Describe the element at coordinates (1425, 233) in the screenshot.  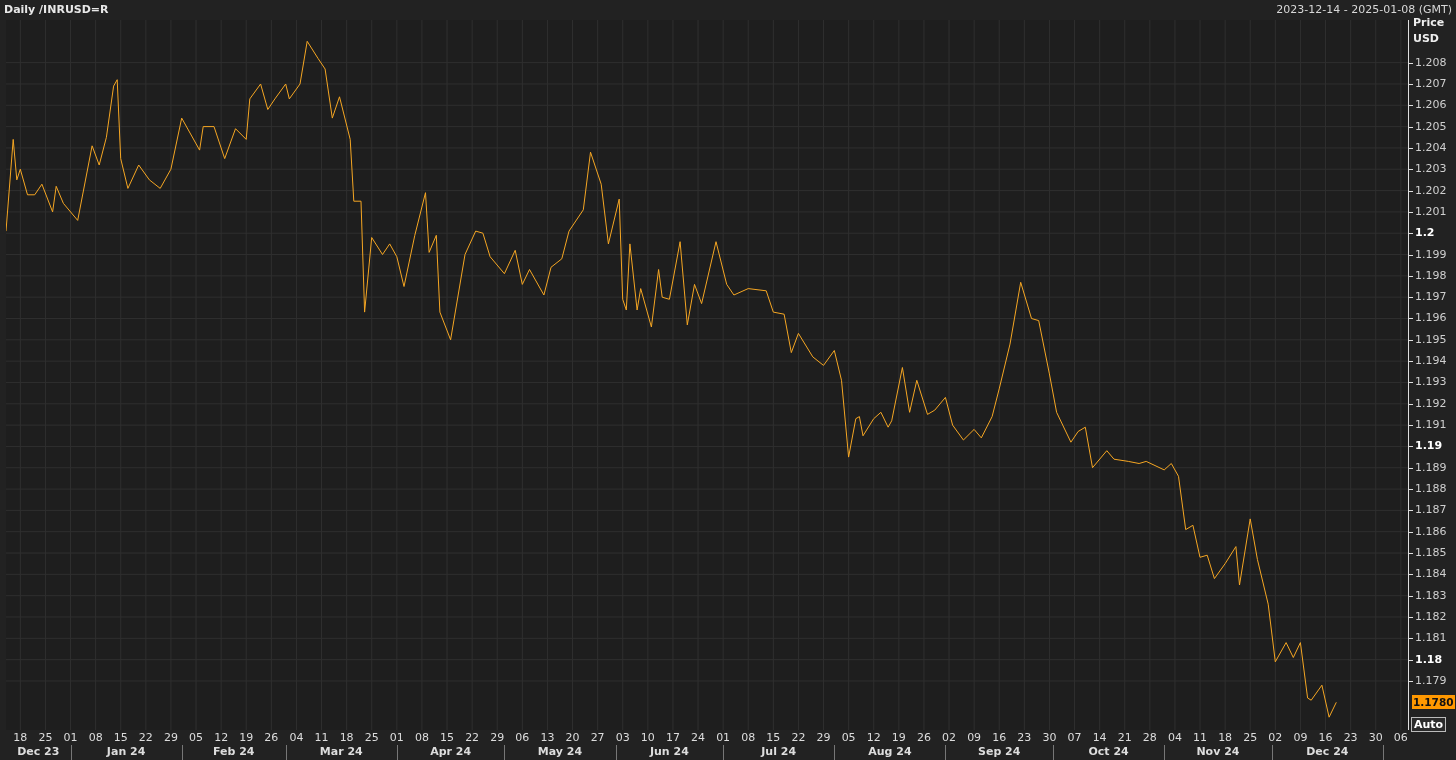
I see `y-axis-label: 1.2` at that location.